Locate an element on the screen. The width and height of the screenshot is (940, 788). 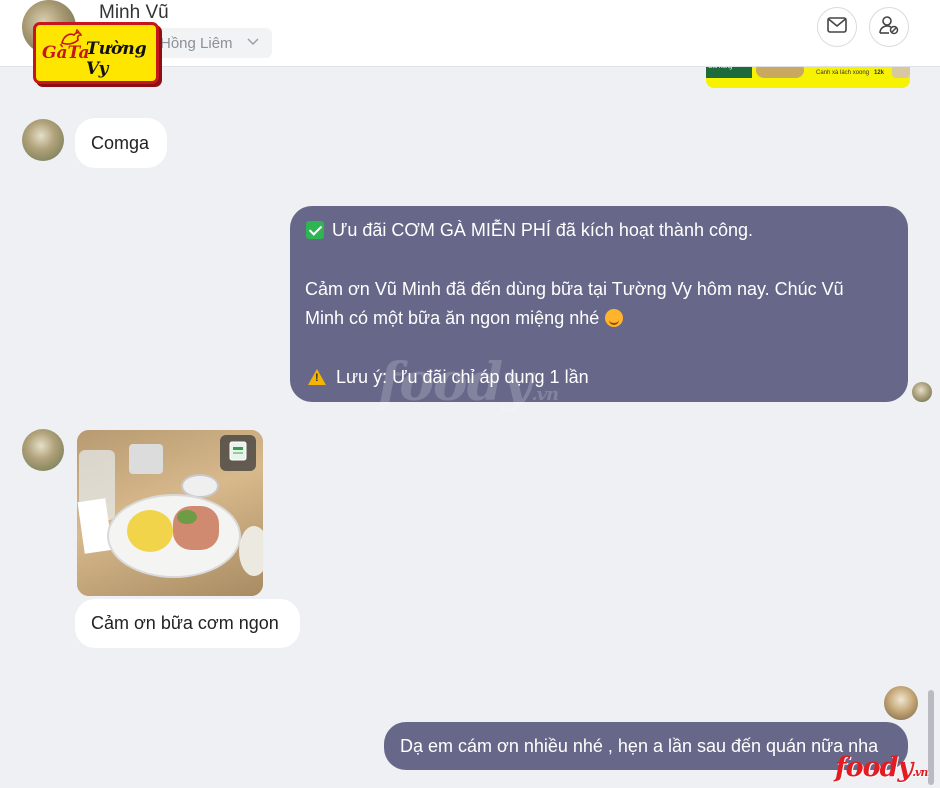
brand-logo: GàTa Tường Vy is located at coordinates (96, 53).